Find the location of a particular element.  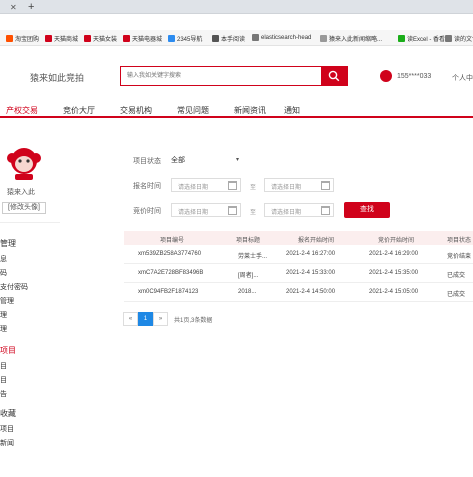

nav-item-trade-agency: 交易机构 is located at coordinates (136, 110).